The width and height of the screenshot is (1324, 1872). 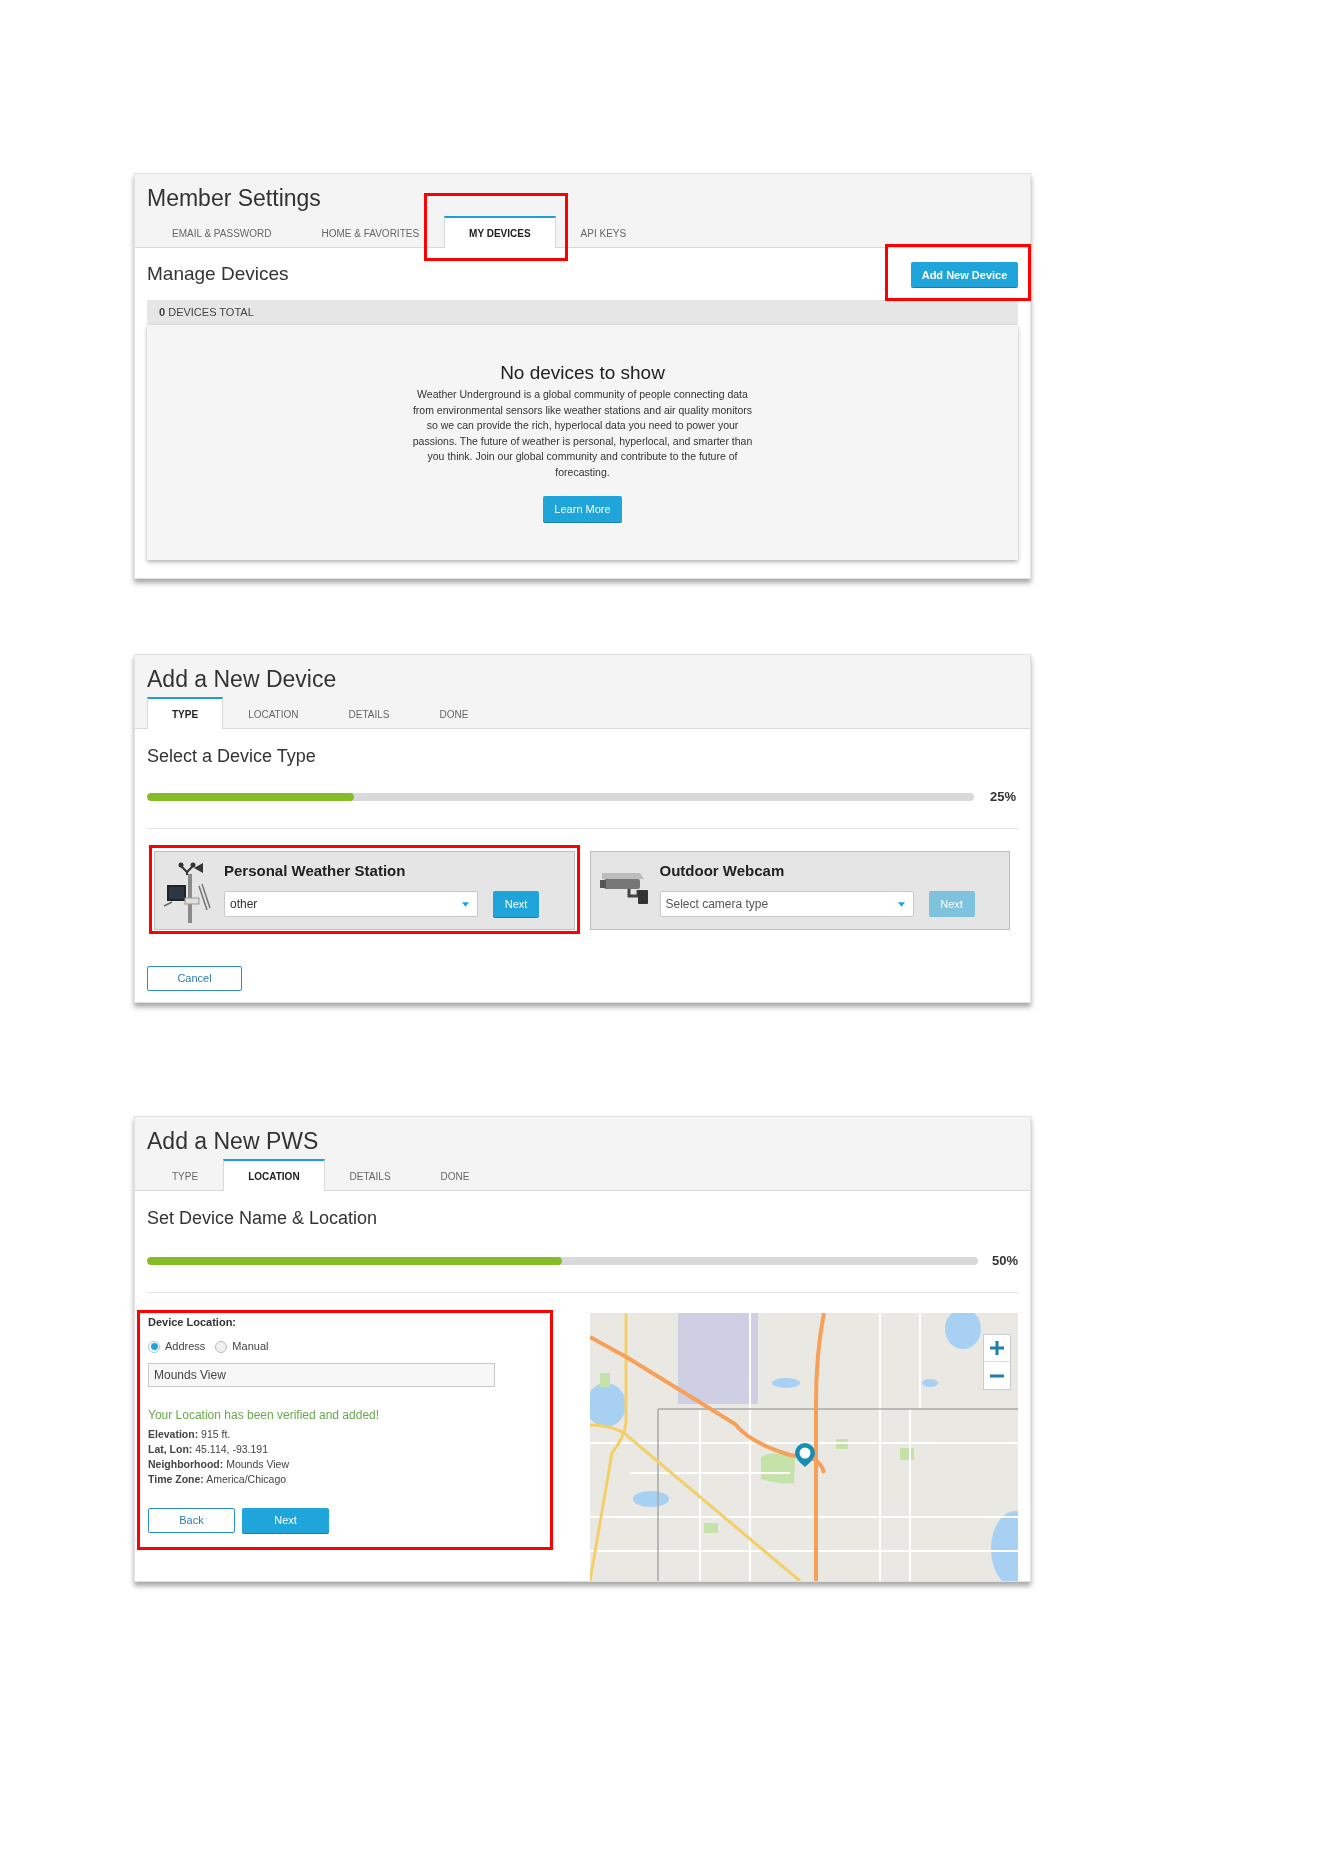 I want to click on radio-option: Manual, so click(x=242, y=1346).